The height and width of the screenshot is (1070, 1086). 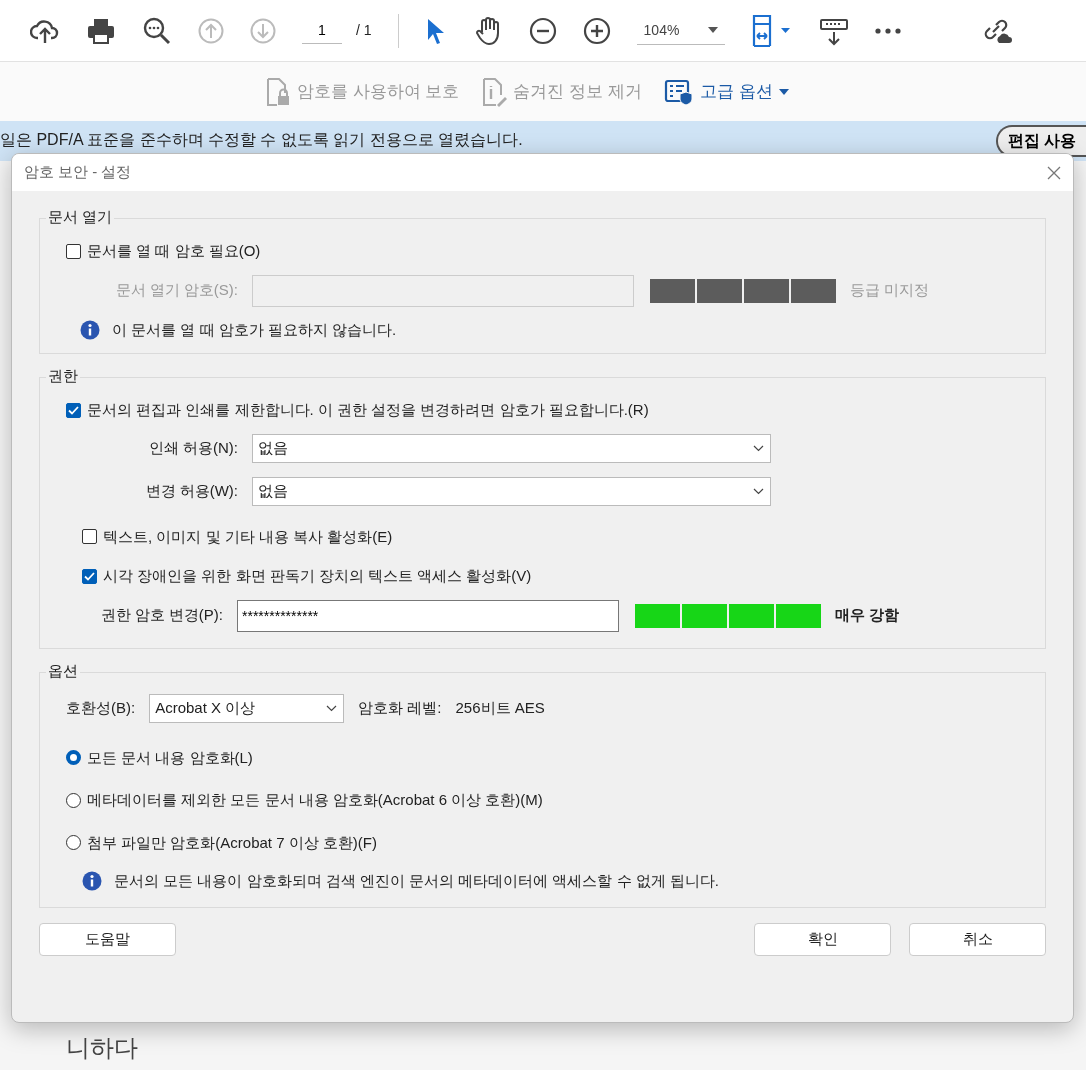 What do you see at coordinates (822, 939) in the screenshot?
I see `dialog-button: 확인` at bounding box center [822, 939].